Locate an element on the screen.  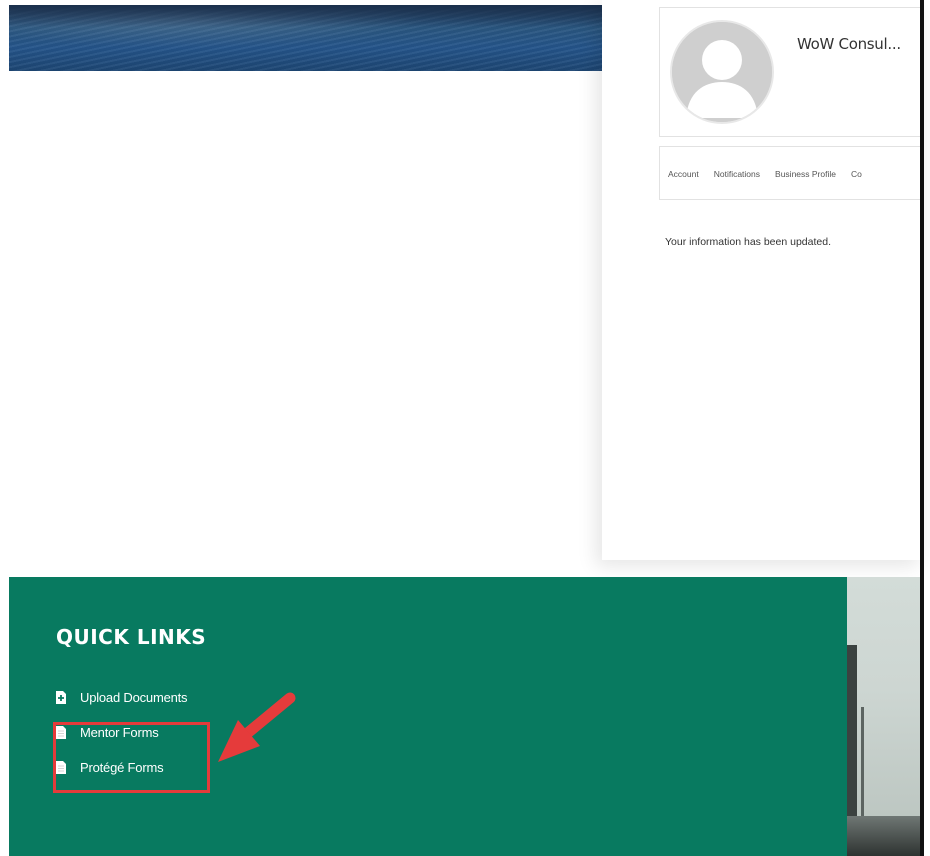
footer-photo-image is located at coordinates (883, 716).